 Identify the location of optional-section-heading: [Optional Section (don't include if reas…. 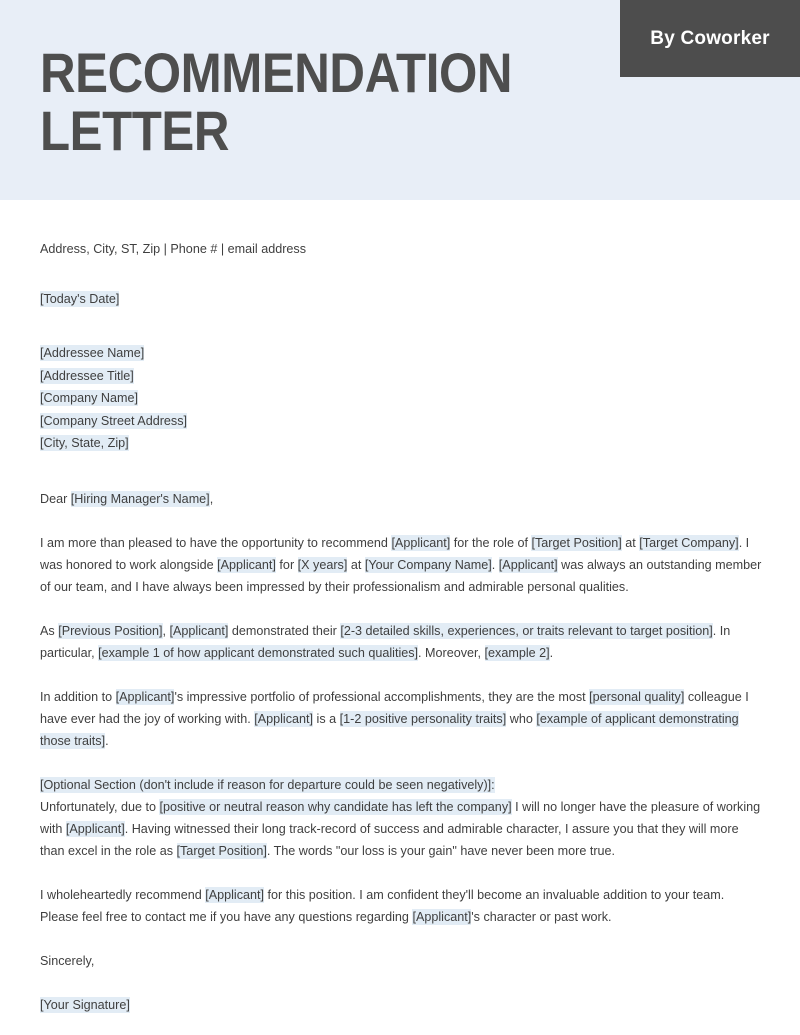
(267, 785).